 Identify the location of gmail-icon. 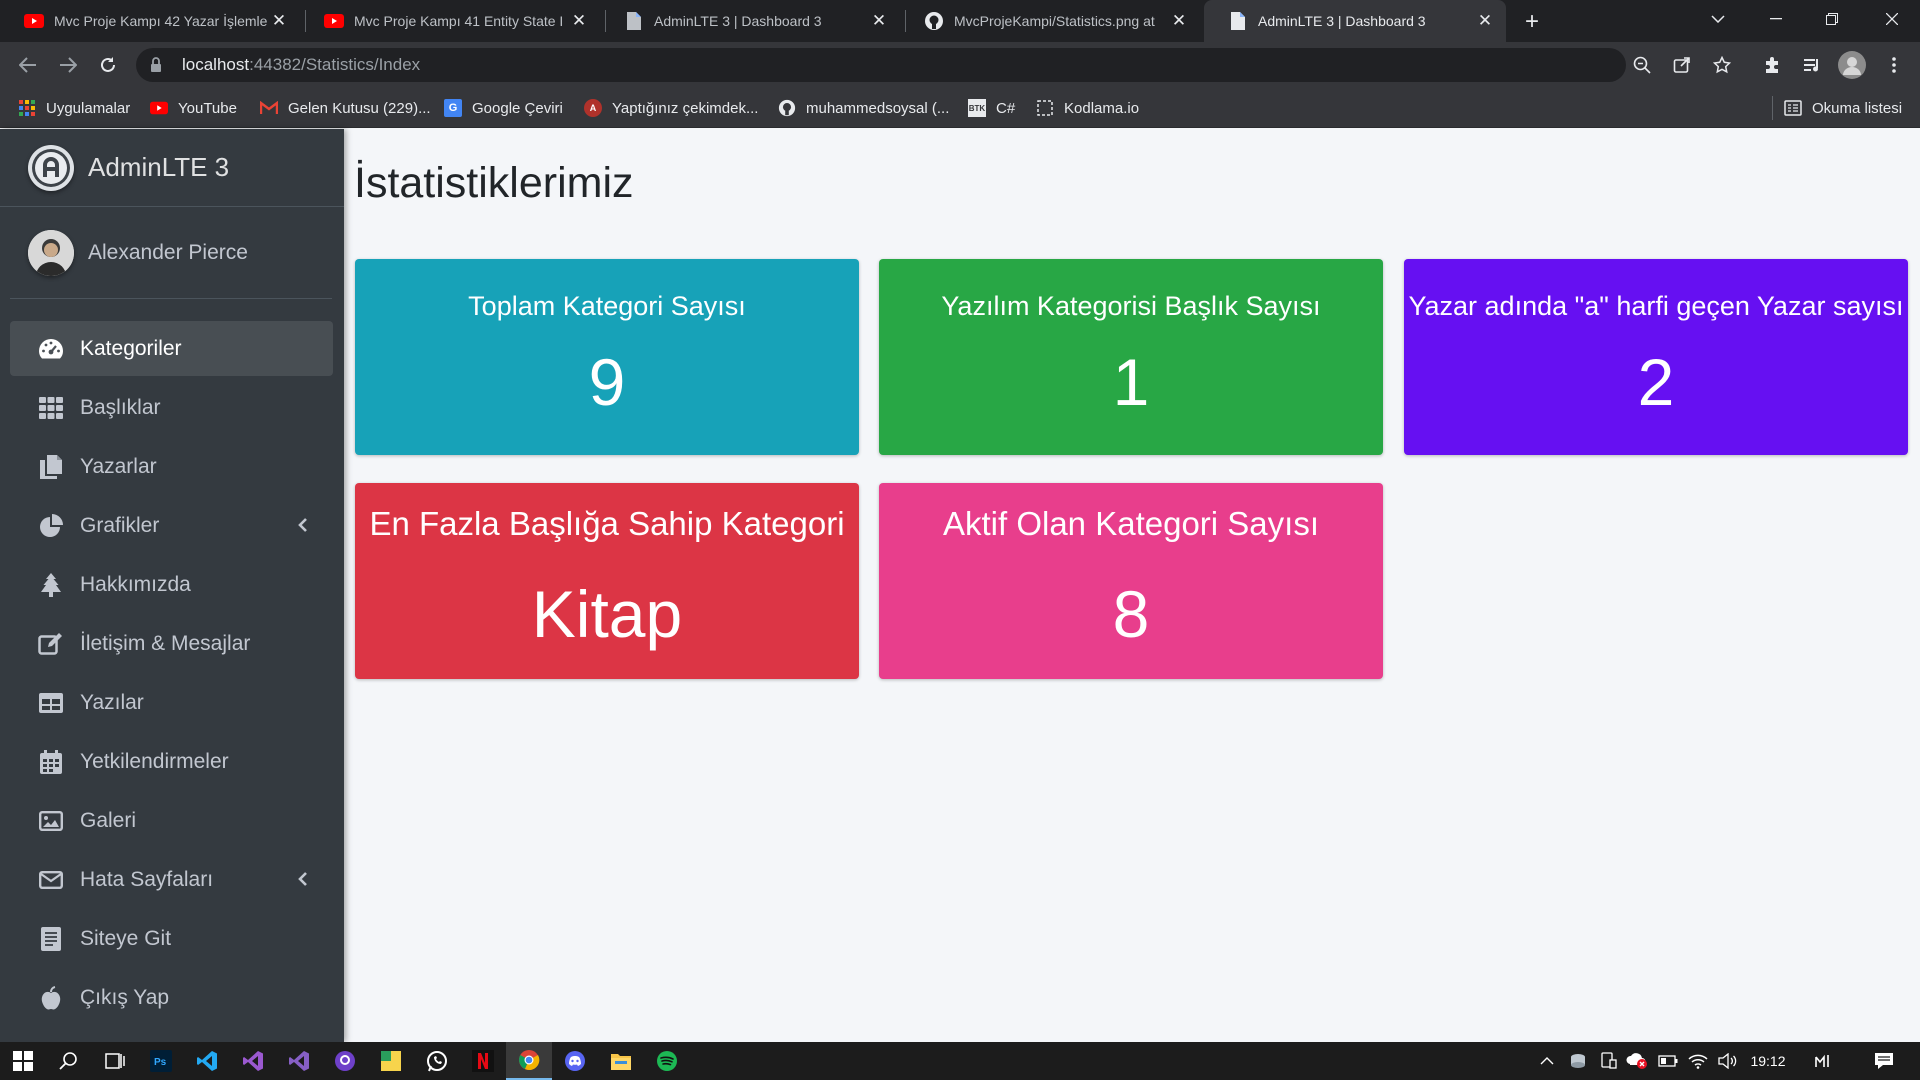
(269, 108).